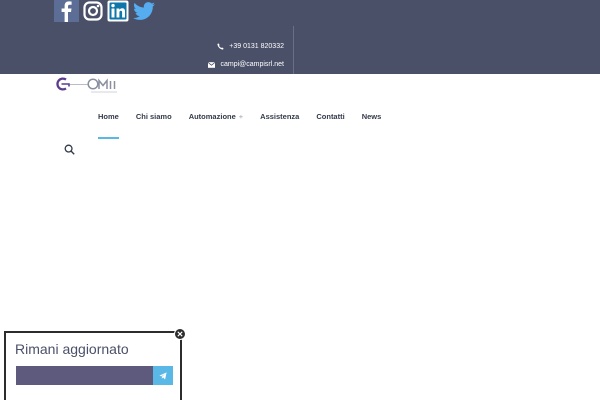 Image resolution: width=600 pixels, height=400 pixels. I want to click on search-button, so click(69, 148).